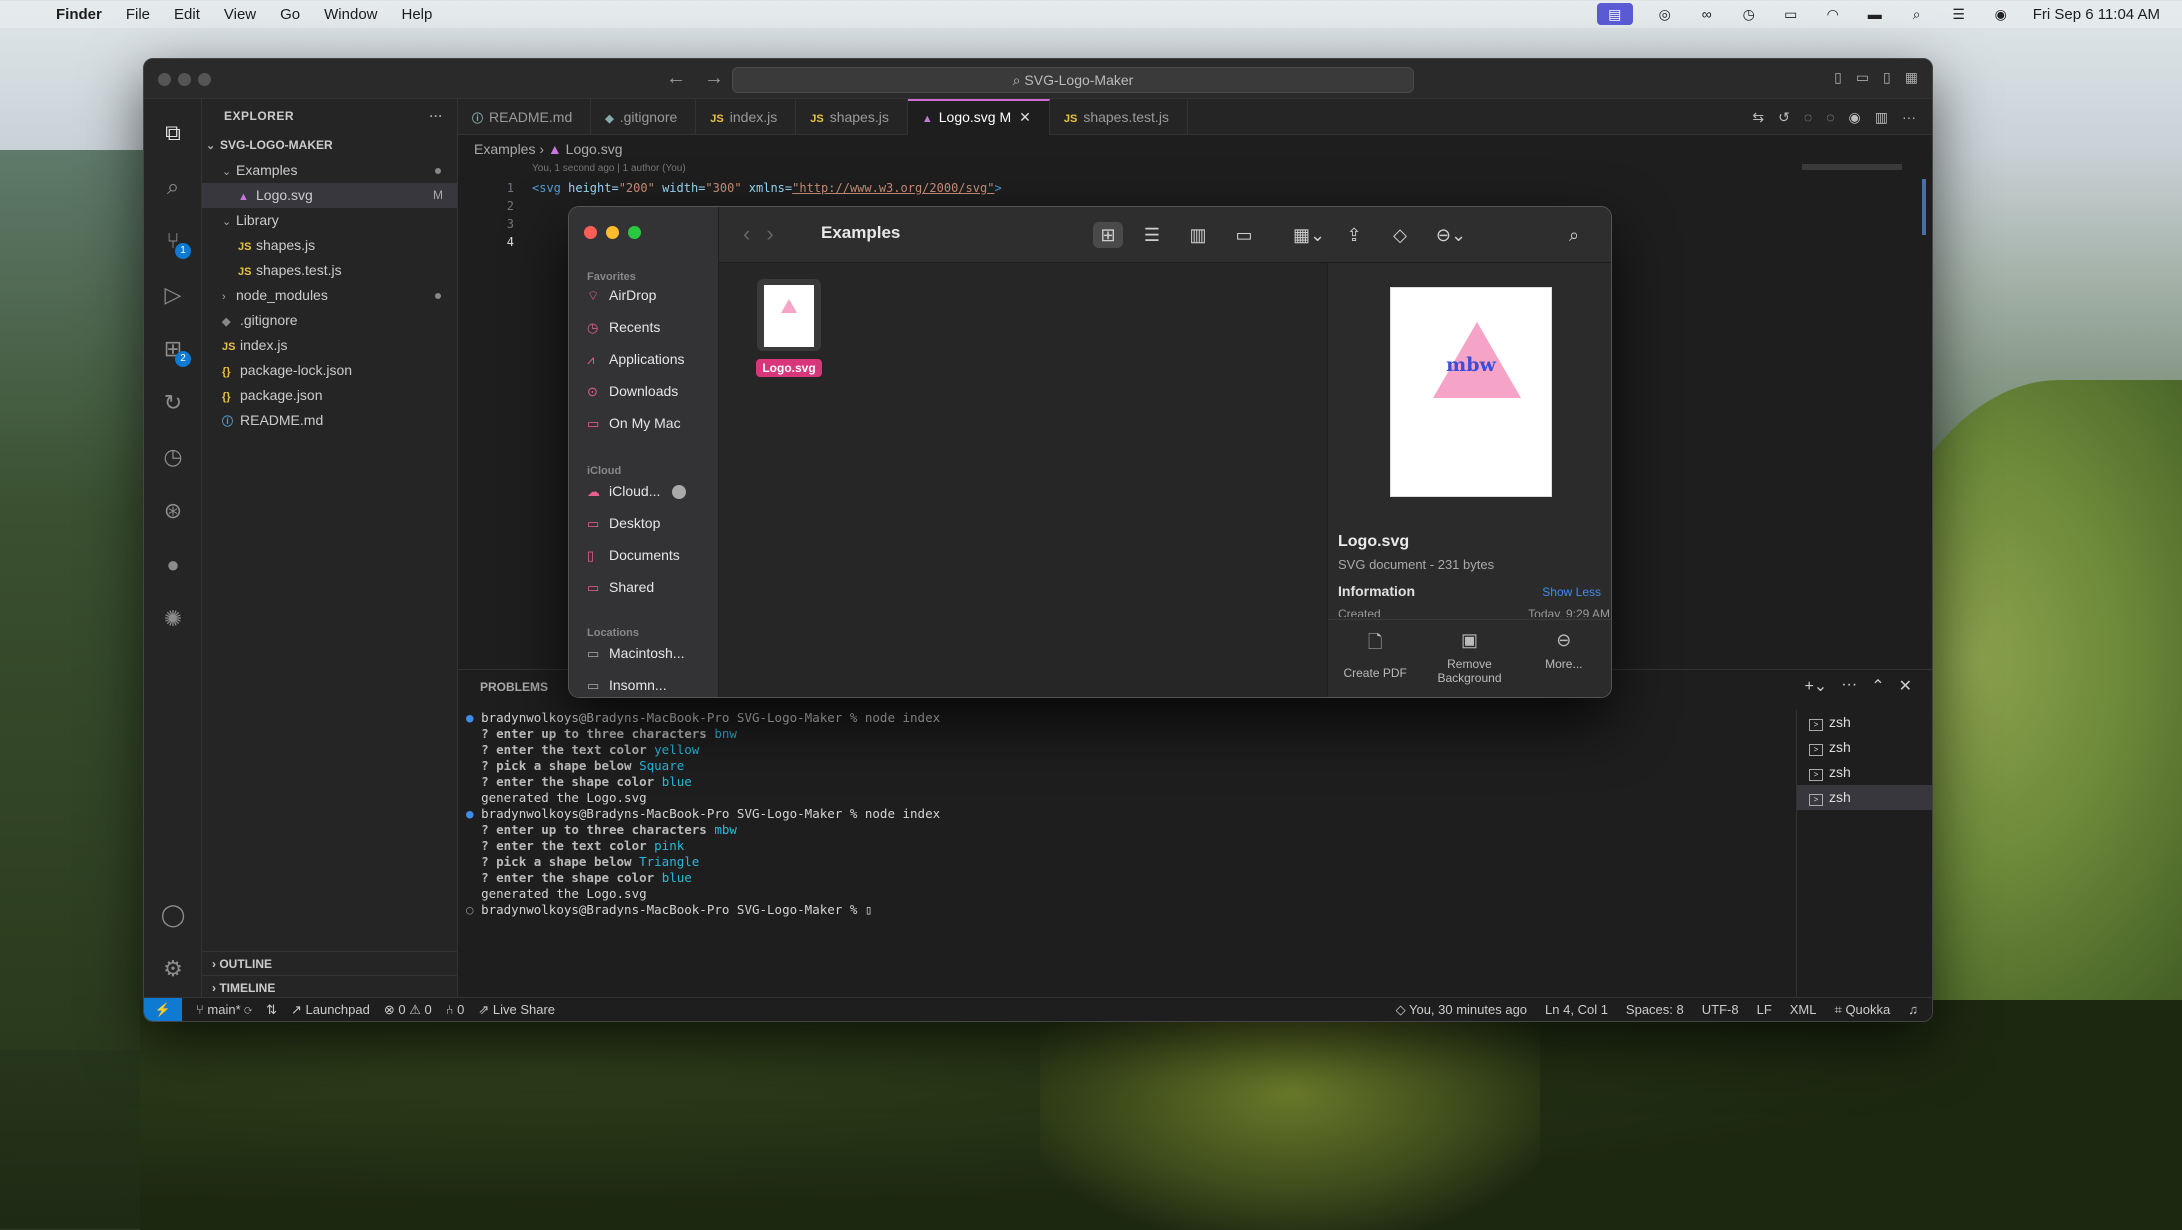 This screenshot has width=2182, height=1230. What do you see at coordinates (174, 350) in the screenshot?
I see `extensions-icon: ⊞ 2` at bounding box center [174, 350].